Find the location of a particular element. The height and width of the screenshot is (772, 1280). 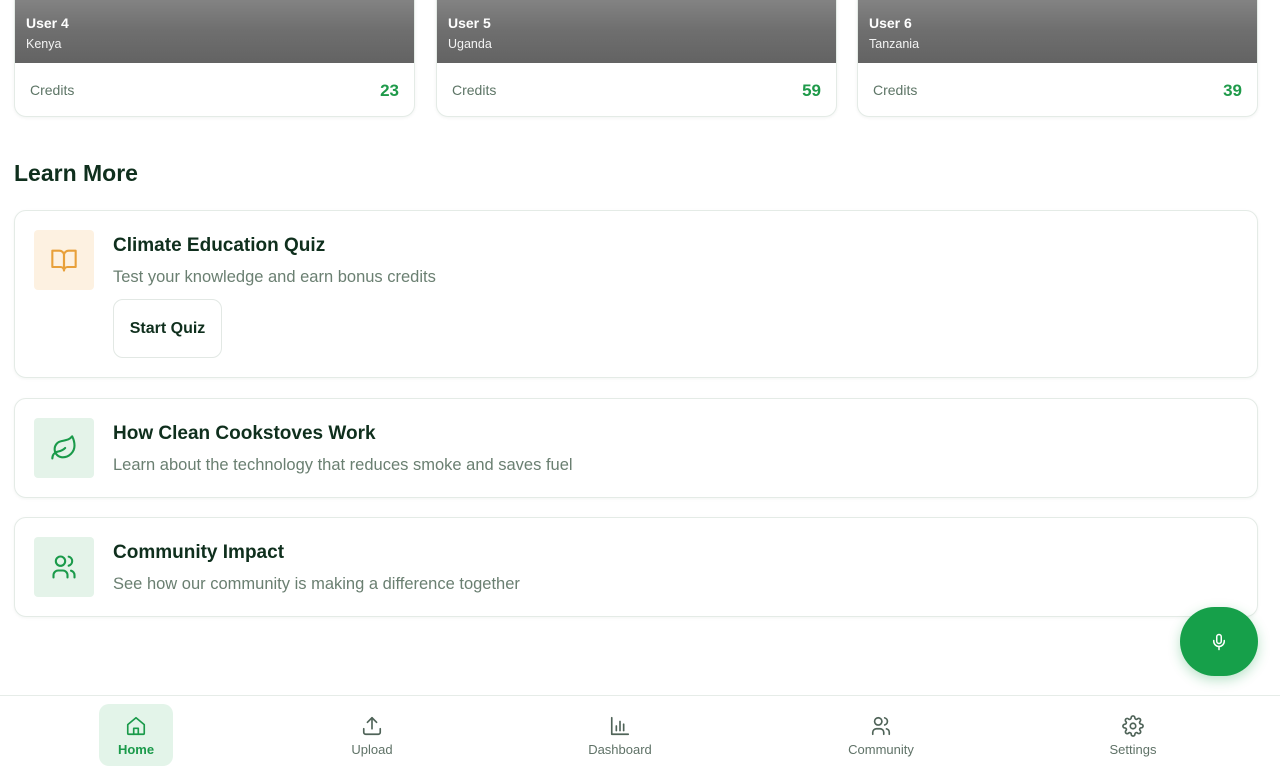

nav-label: Settings is located at coordinates (1133, 749).